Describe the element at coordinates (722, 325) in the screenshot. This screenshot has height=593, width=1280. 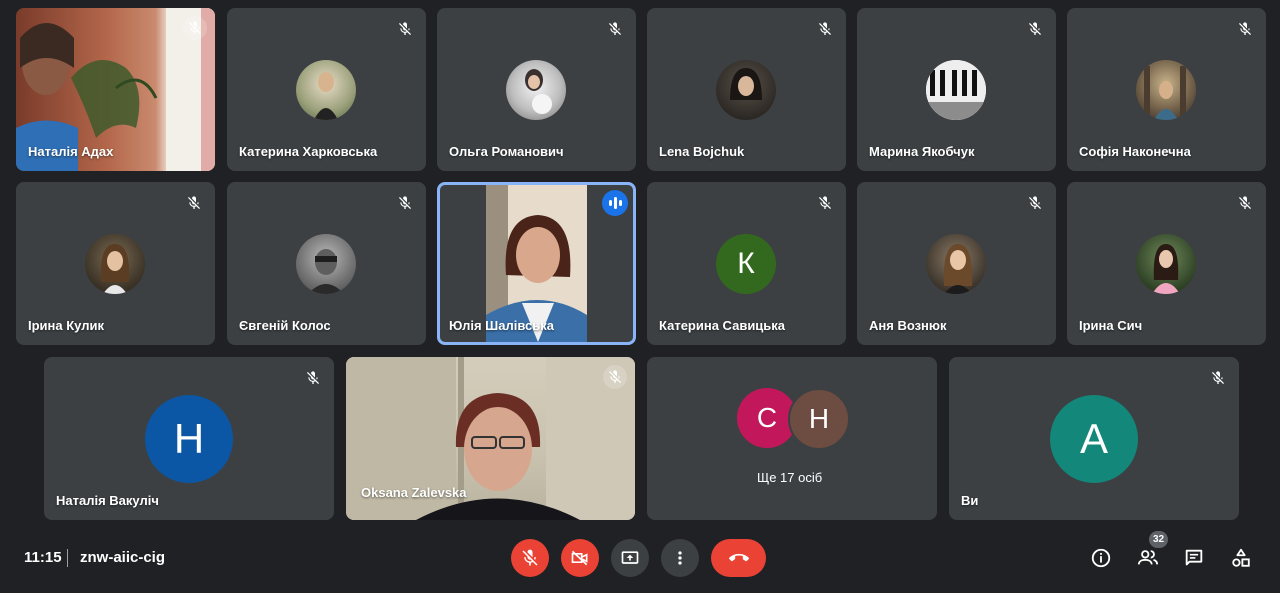
I see `participant-name: Катерина Савицька` at that location.